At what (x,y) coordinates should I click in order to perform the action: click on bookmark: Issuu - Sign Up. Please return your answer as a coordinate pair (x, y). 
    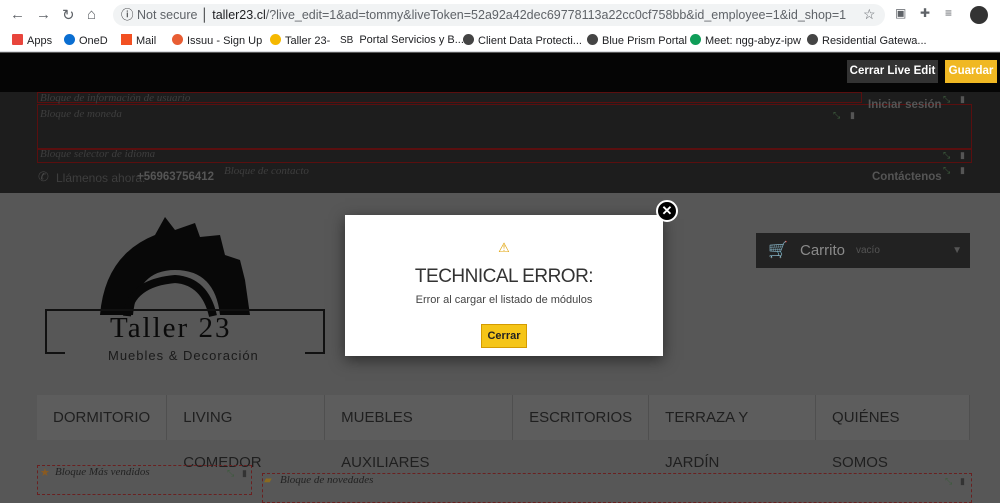
    Looking at the image, I should click on (217, 40).